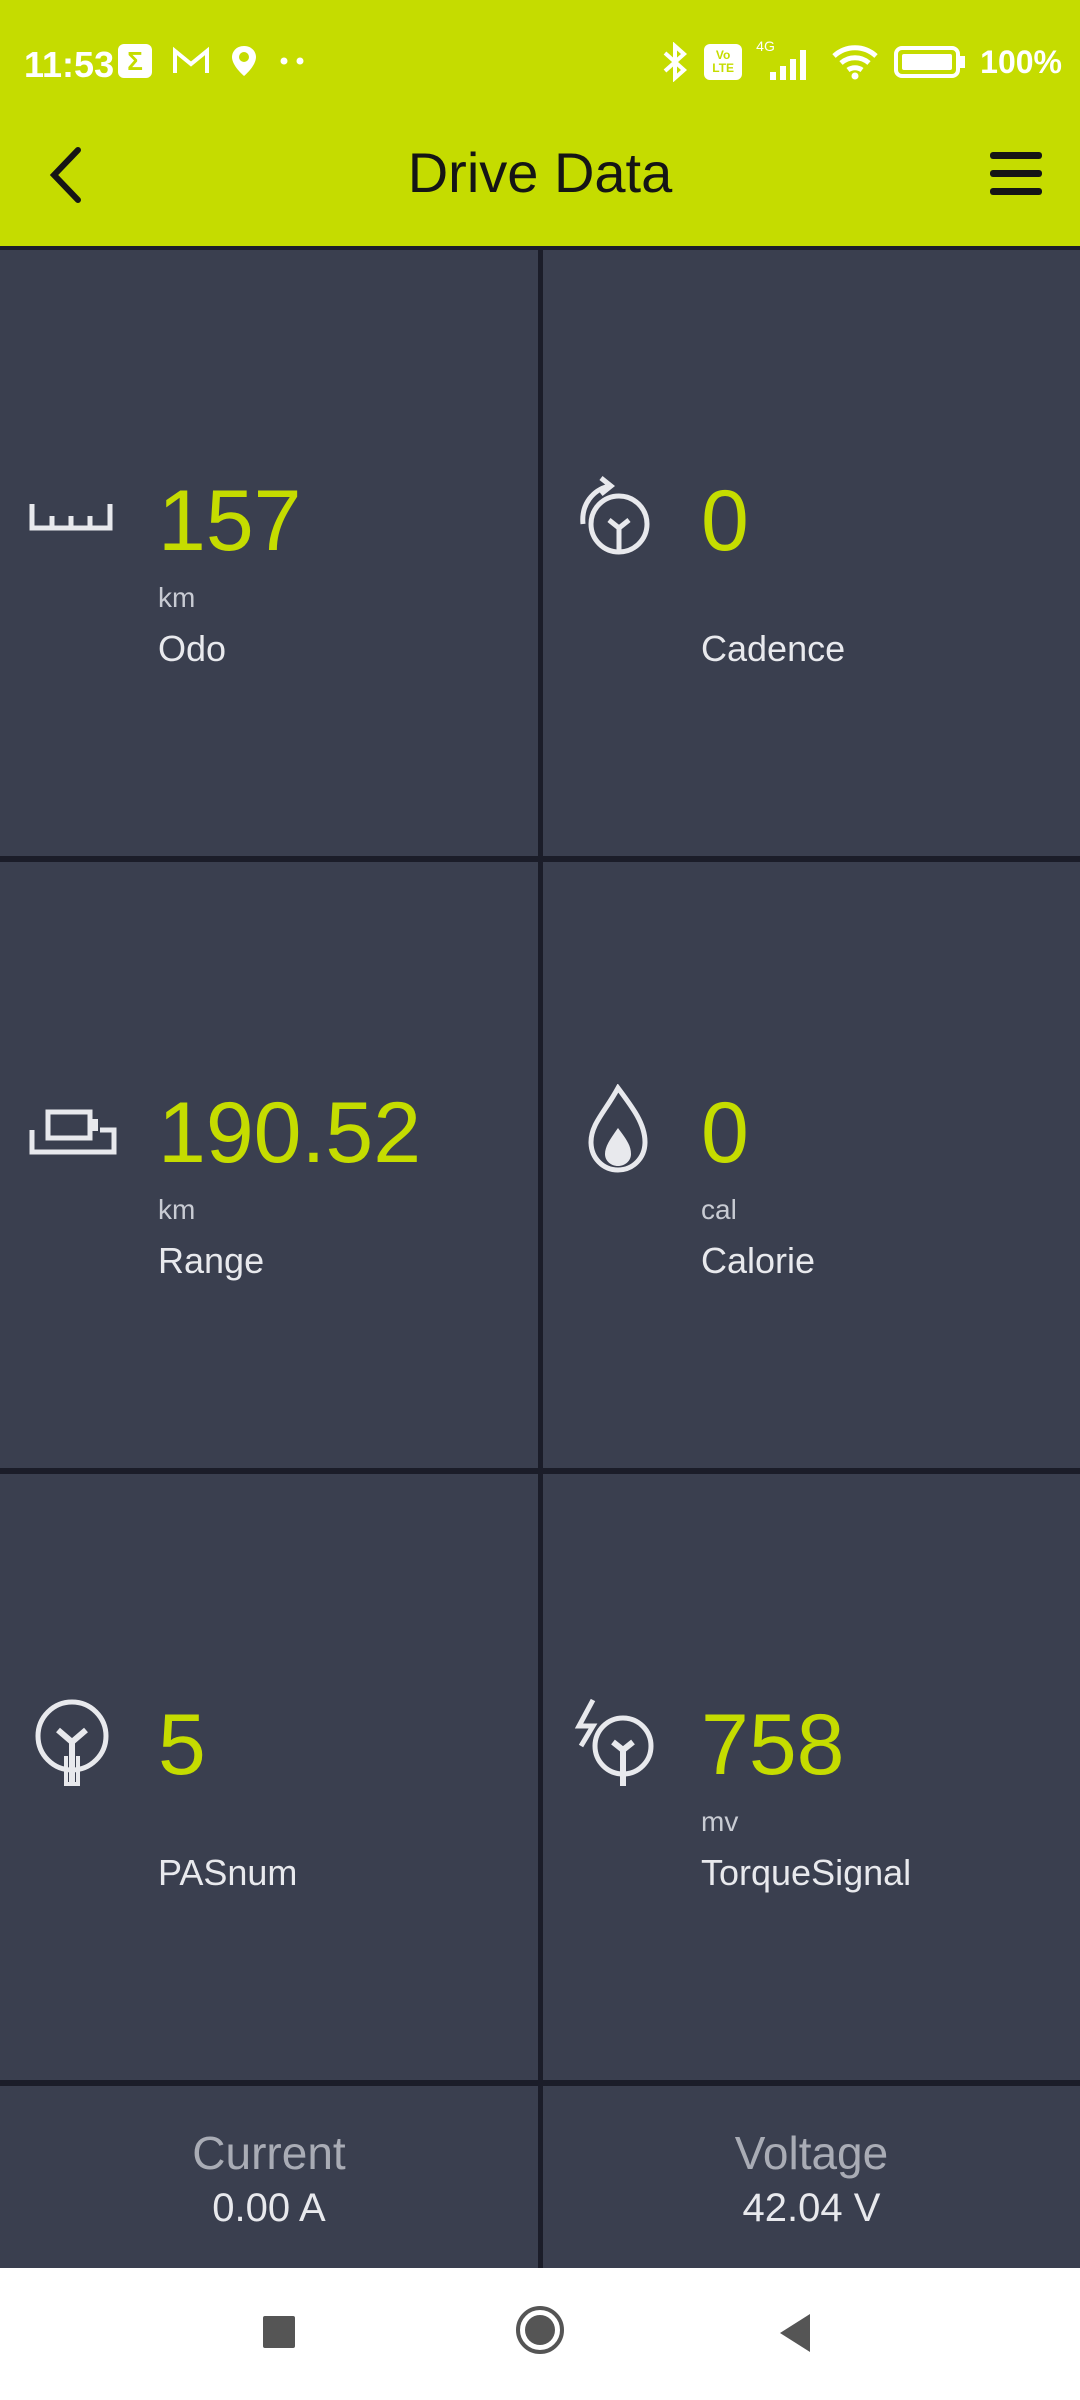  Describe the element at coordinates (182, 1745) in the screenshot. I see `pasnum-value: 5` at that location.